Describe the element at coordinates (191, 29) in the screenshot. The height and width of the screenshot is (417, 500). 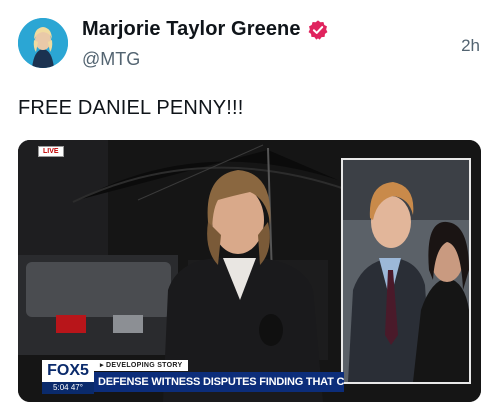
I see `author-name: Marjorie Taylor Greene` at that location.